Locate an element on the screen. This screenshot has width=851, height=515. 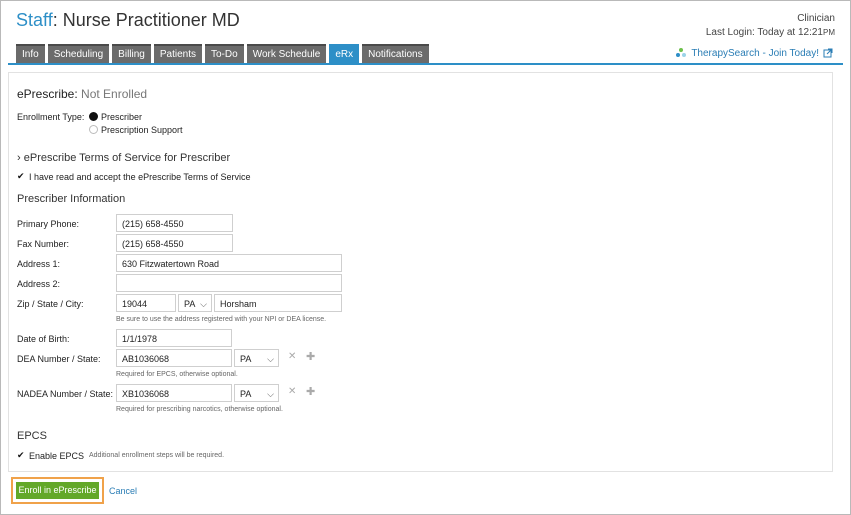
add-nadea-icon: ✚ is located at coordinates (310, 391).